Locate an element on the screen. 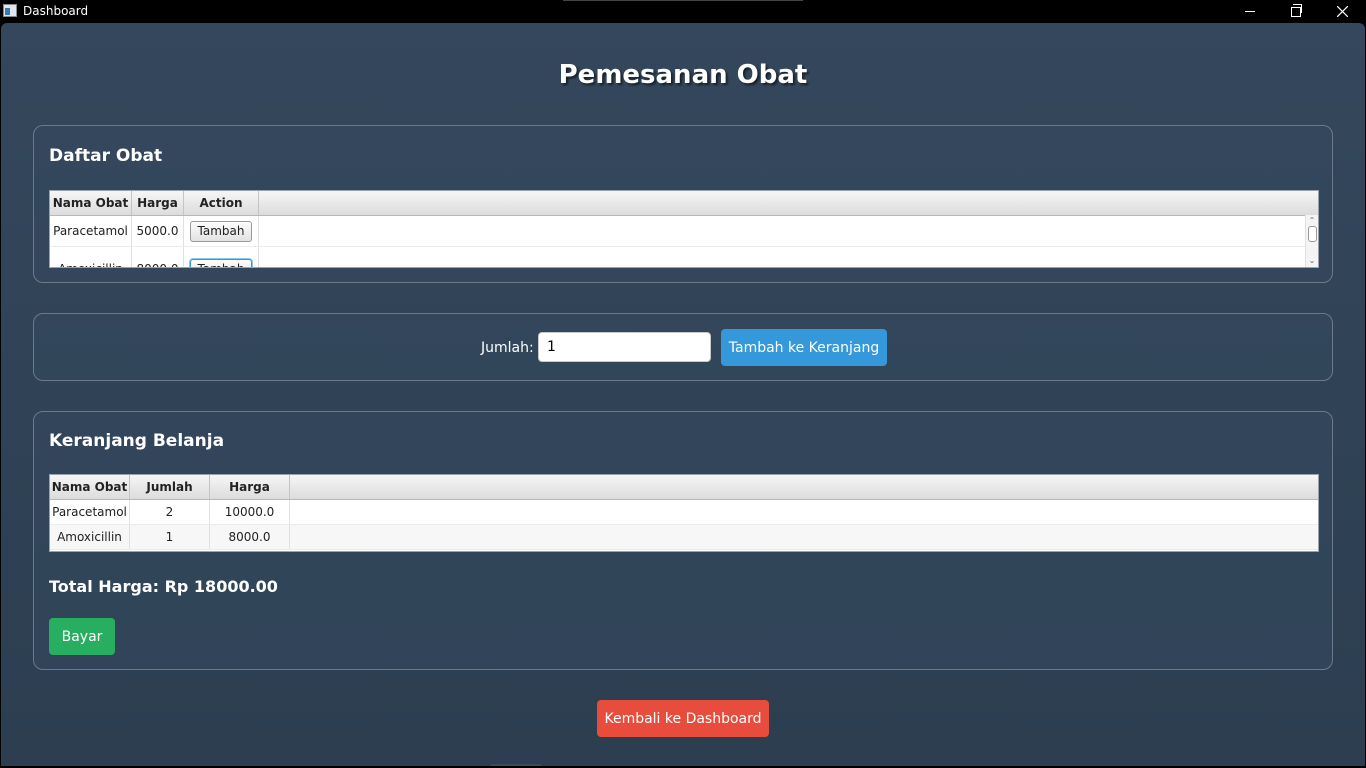  vertical-scrollbar: ⌃ ⌄ is located at coordinates (1311, 241).